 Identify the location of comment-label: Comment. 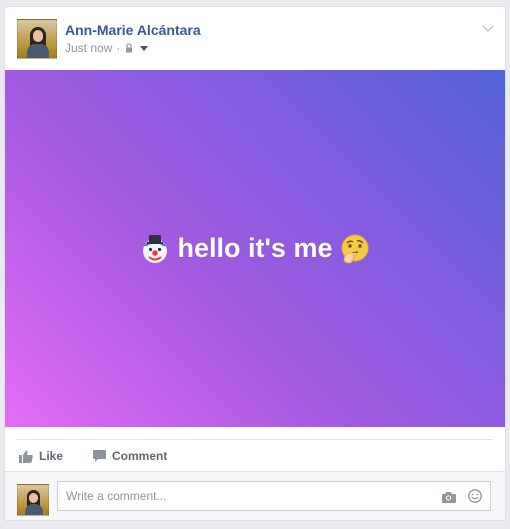
(140, 456).